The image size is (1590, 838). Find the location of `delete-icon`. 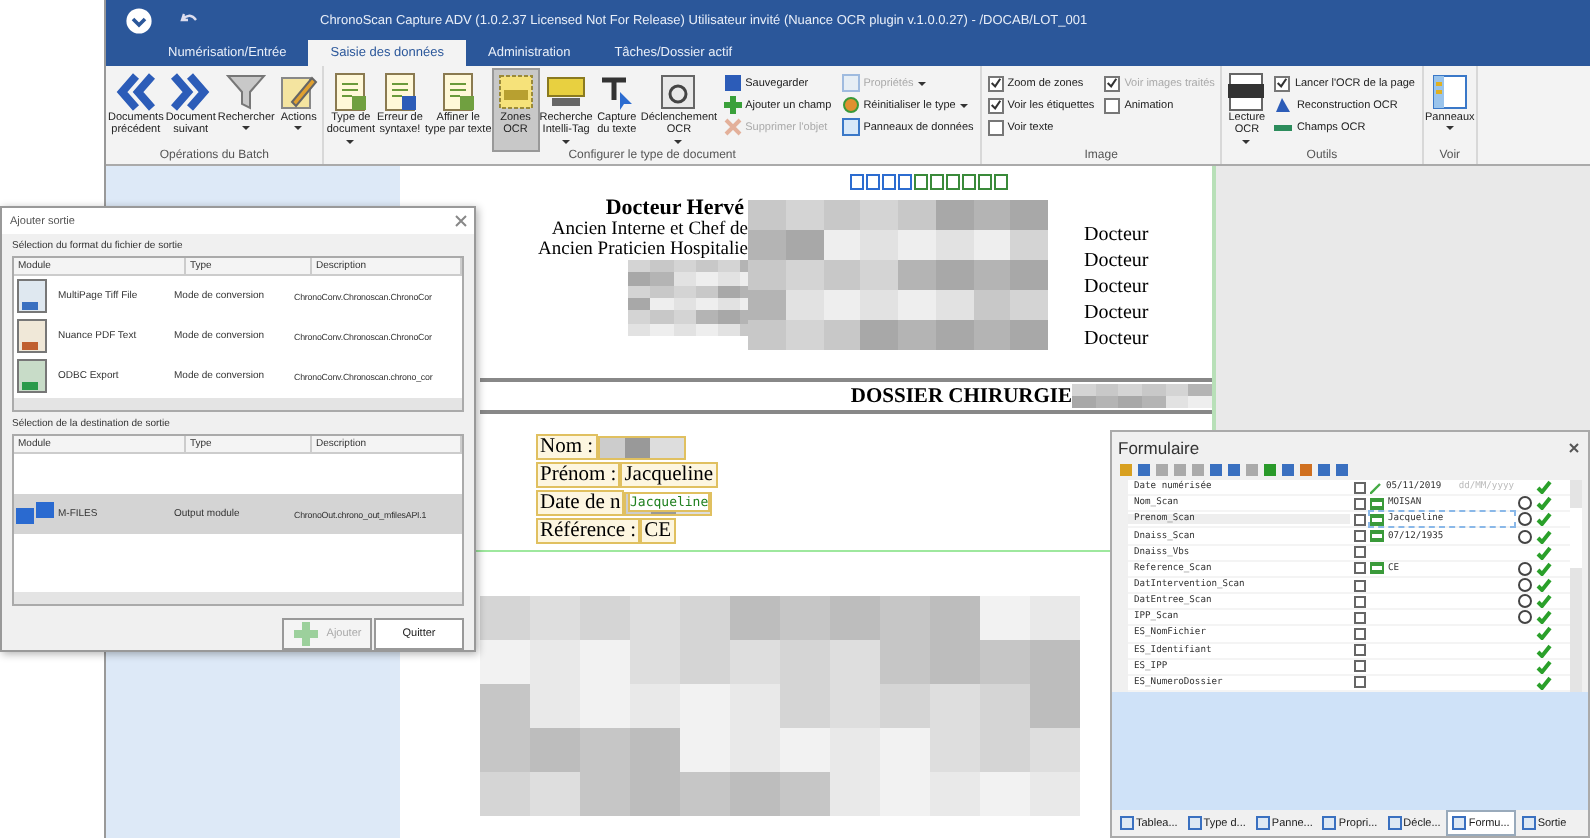

delete-icon is located at coordinates (732, 127).